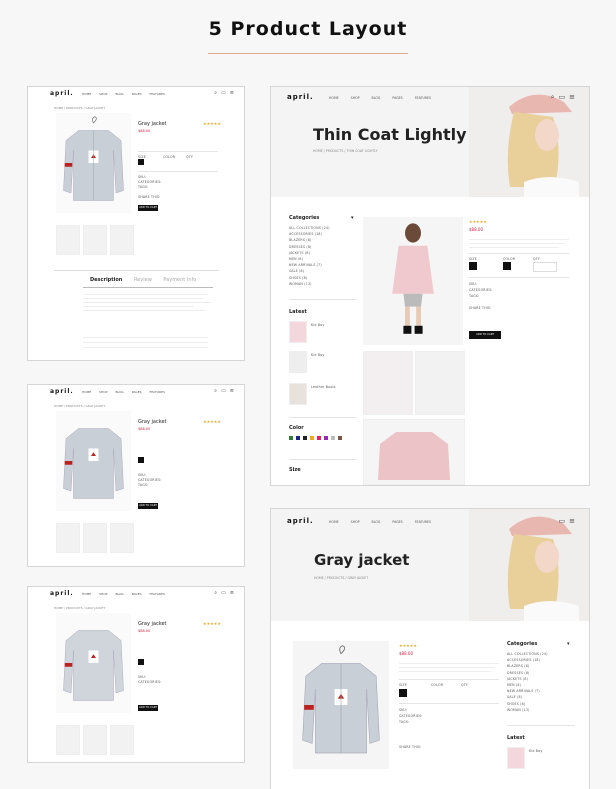 The width and height of the screenshot is (616, 789). I want to click on quantity-stepper, so click(545, 267).